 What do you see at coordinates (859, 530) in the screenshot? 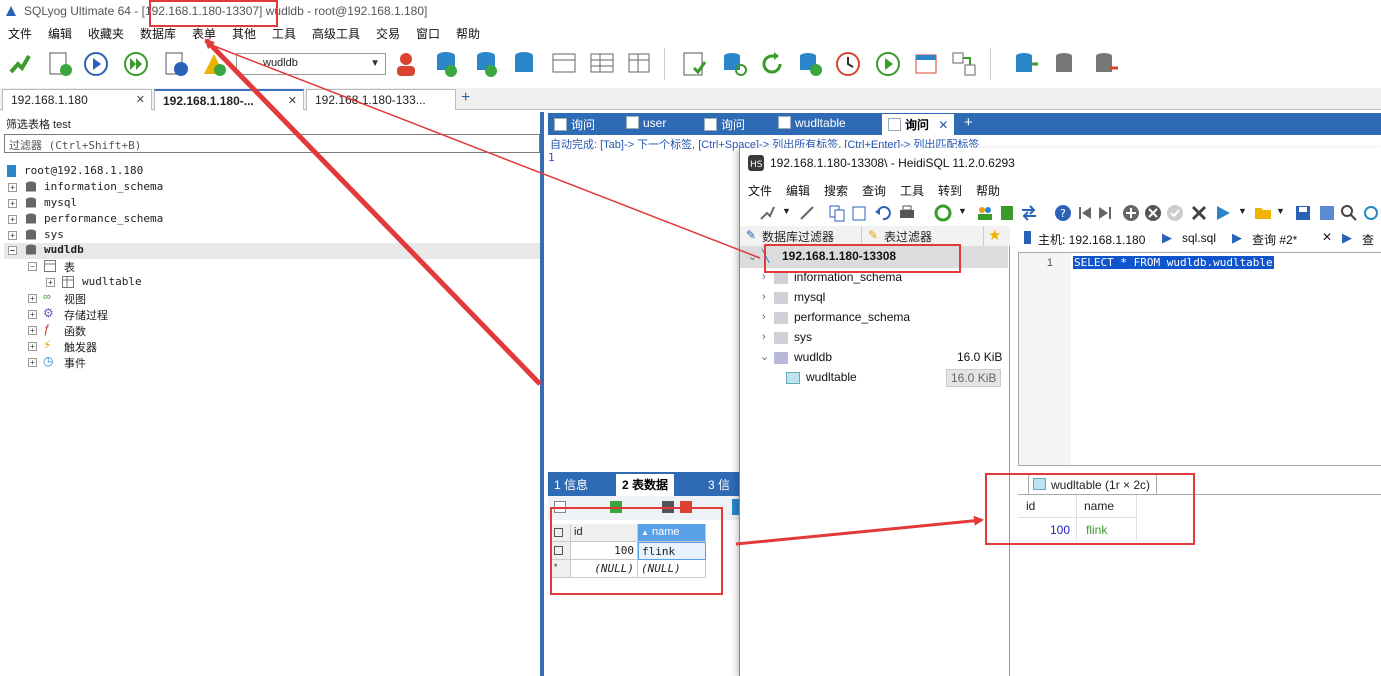
I see `arrow-to-heidi-grid` at bounding box center [859, 530].